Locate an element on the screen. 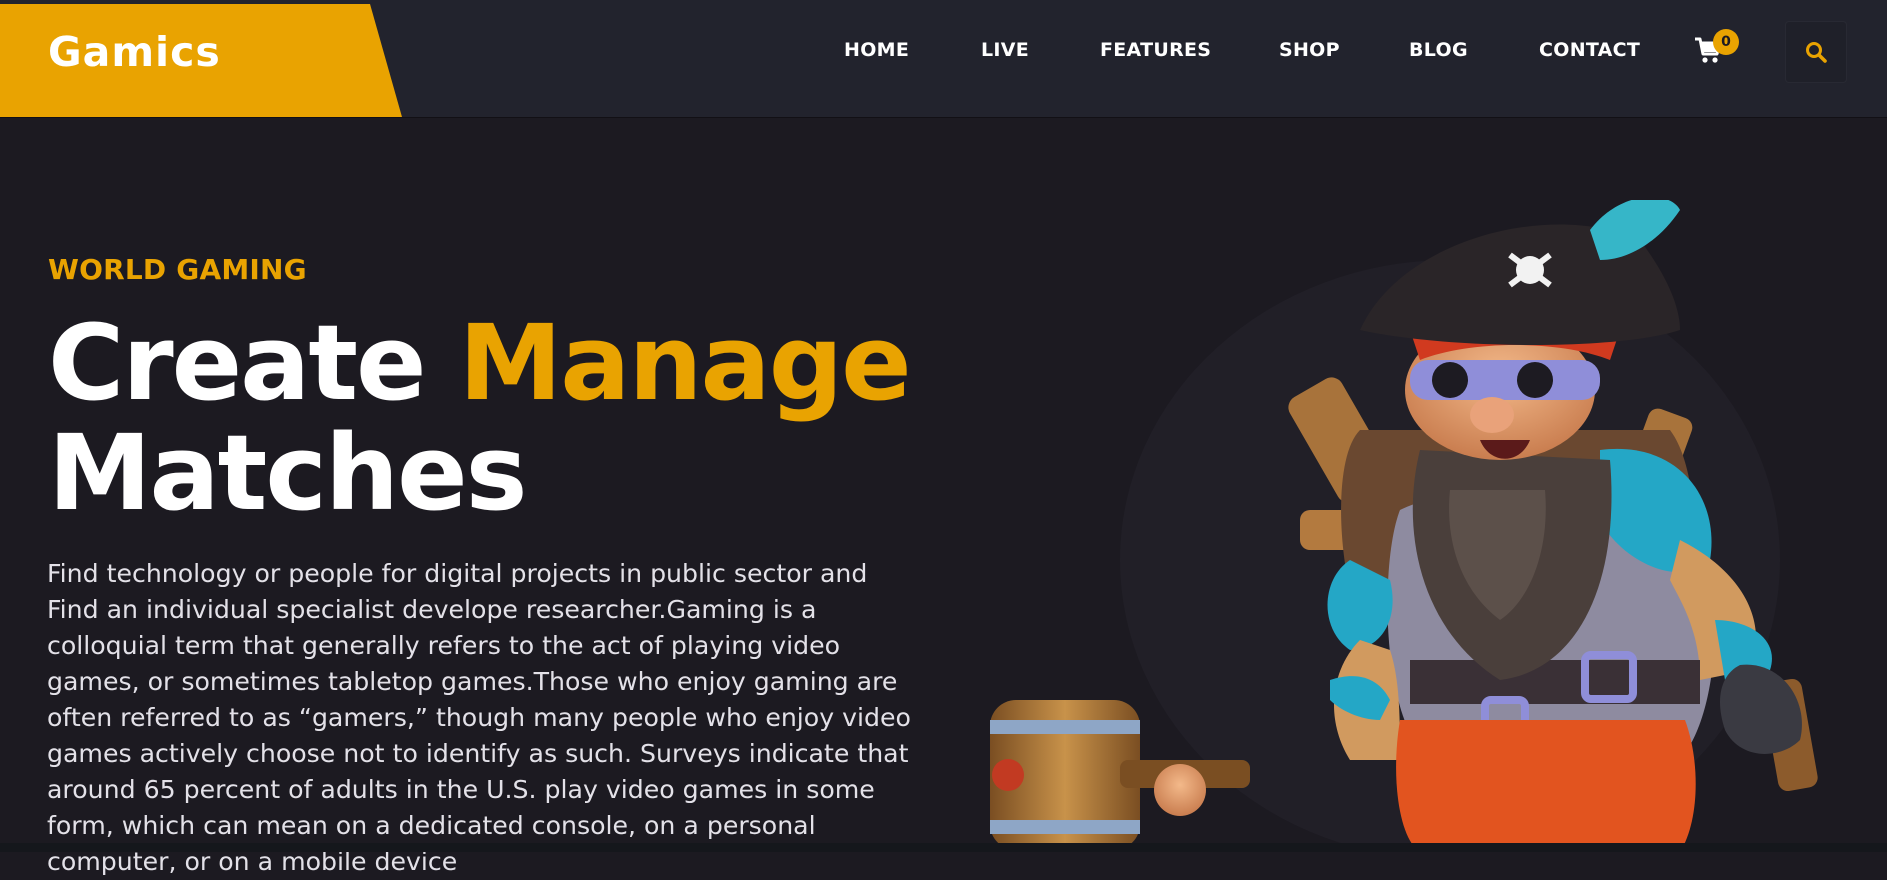  search-icon is located at coordinates (1816, 52).